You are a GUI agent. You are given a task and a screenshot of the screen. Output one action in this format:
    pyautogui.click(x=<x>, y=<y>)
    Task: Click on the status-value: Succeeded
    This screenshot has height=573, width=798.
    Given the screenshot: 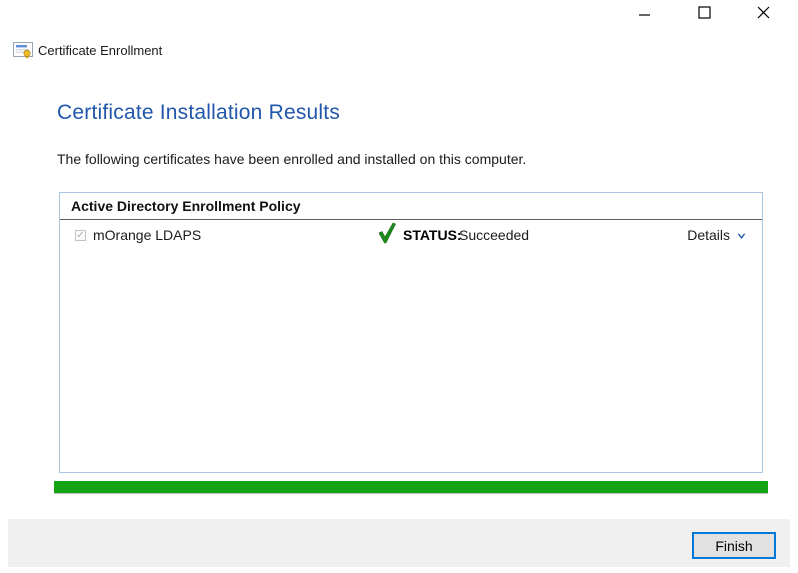 What is the action you would take?
    pyautogui.click(x=494, y=235)
    